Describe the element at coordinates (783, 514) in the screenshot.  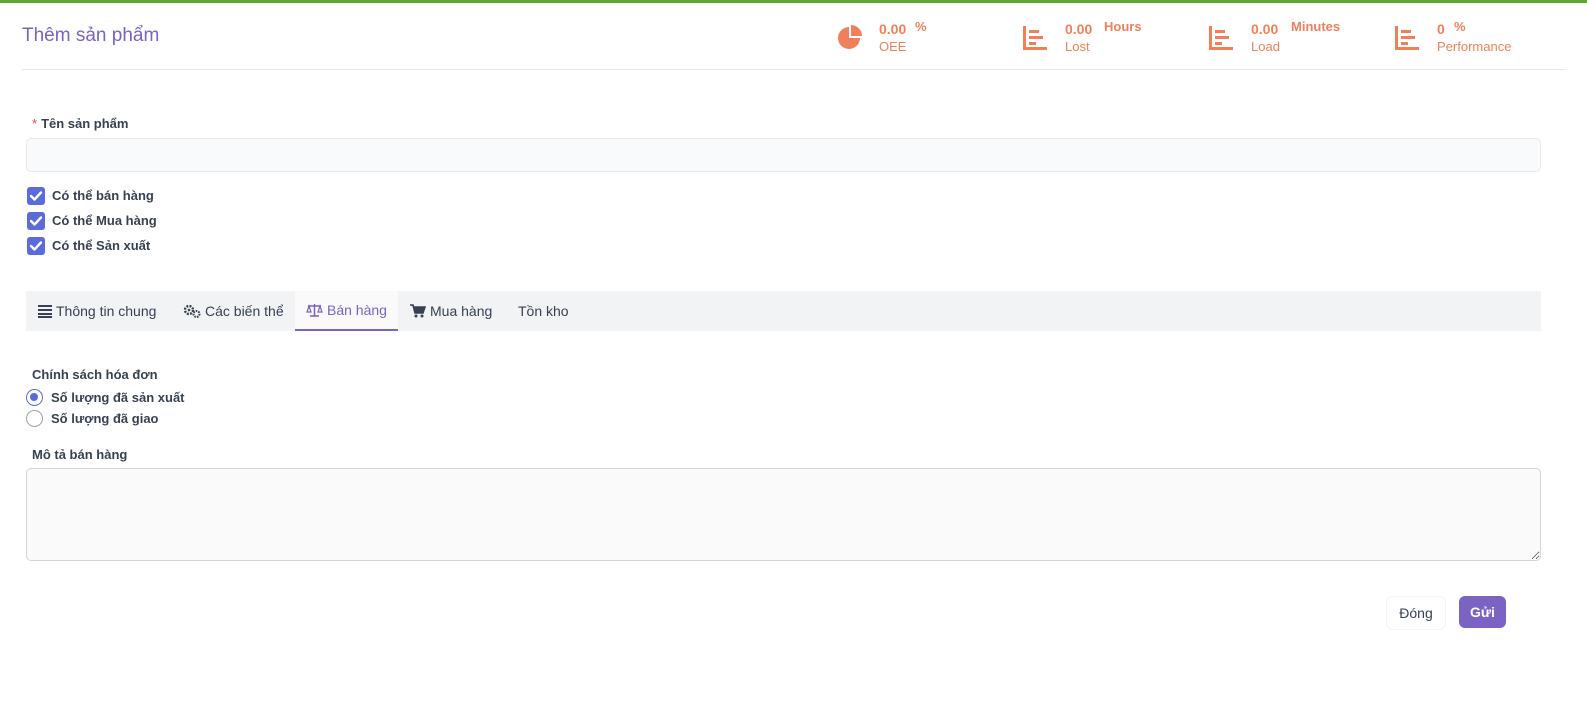
I see `sales-description-textarea` at that location.